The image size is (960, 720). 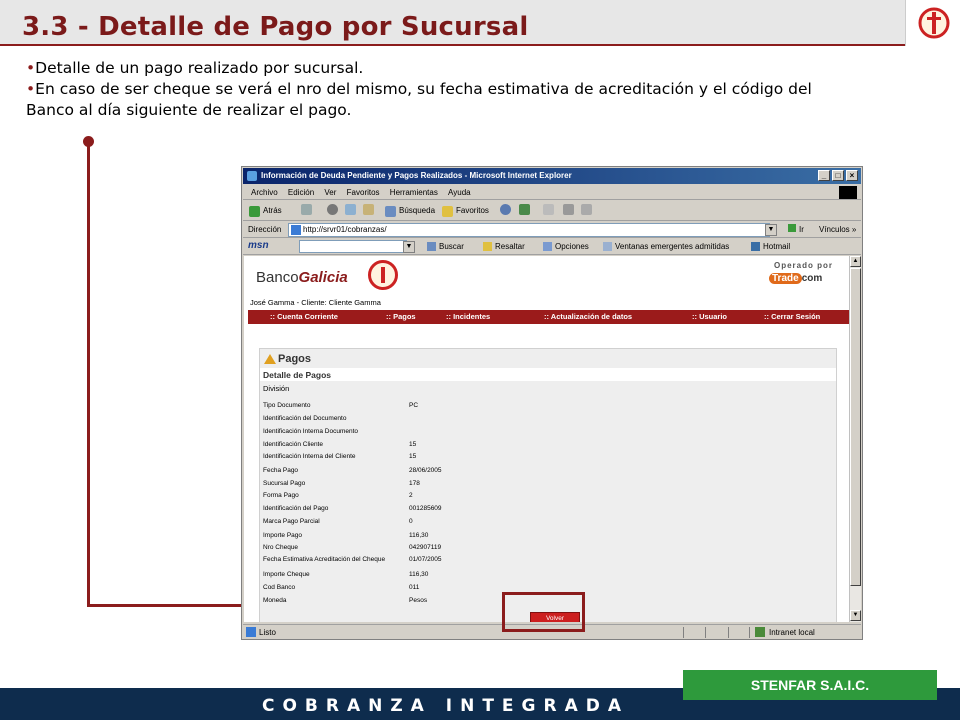 I want to click on go-label: Ir, so click(x=801, y=229).